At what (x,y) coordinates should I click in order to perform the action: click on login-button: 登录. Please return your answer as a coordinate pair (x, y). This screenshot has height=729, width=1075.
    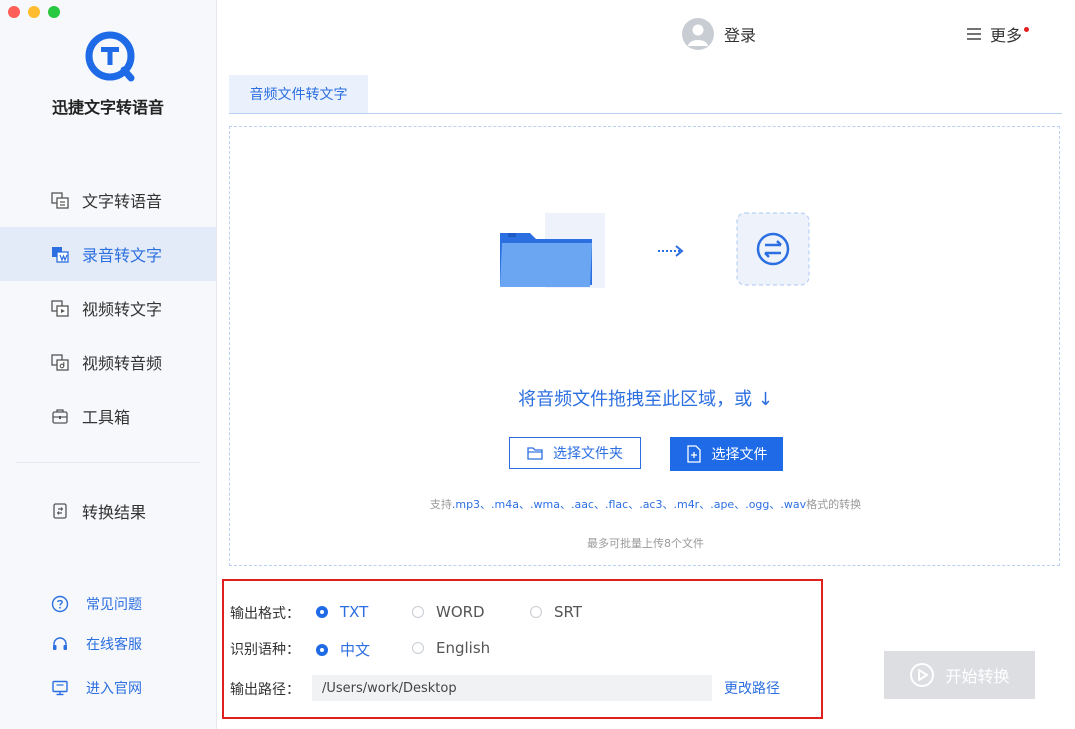
    Looking at the image, I should click on (719, 34).